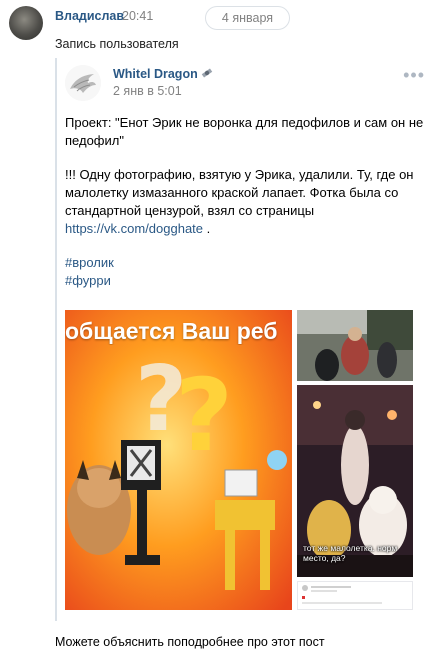  What do you see at coordinates (147, 91) in the screenshot?
I see `post-date: 2 янв в 5:01` at bounding box center [147, 91].